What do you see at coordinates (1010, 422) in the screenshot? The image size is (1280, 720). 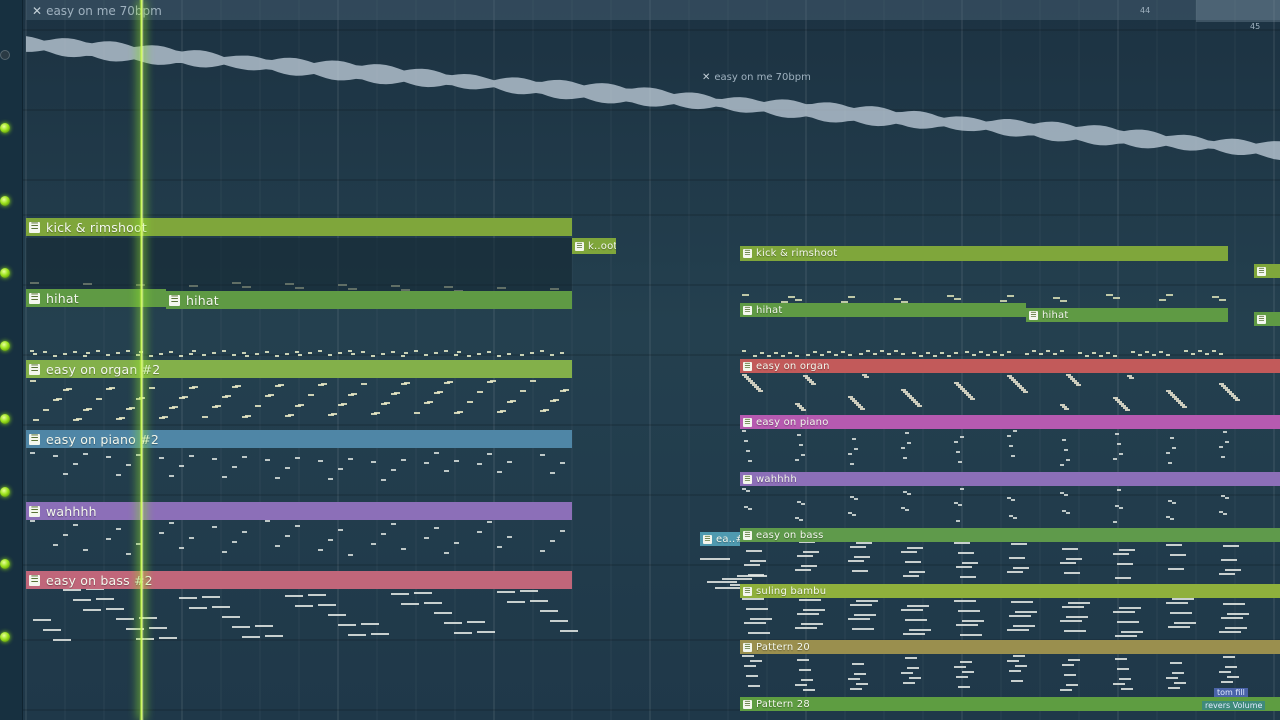 I see `pattern-clip-piano: ☰ easy on piano` at bounding box center [1010, 422].